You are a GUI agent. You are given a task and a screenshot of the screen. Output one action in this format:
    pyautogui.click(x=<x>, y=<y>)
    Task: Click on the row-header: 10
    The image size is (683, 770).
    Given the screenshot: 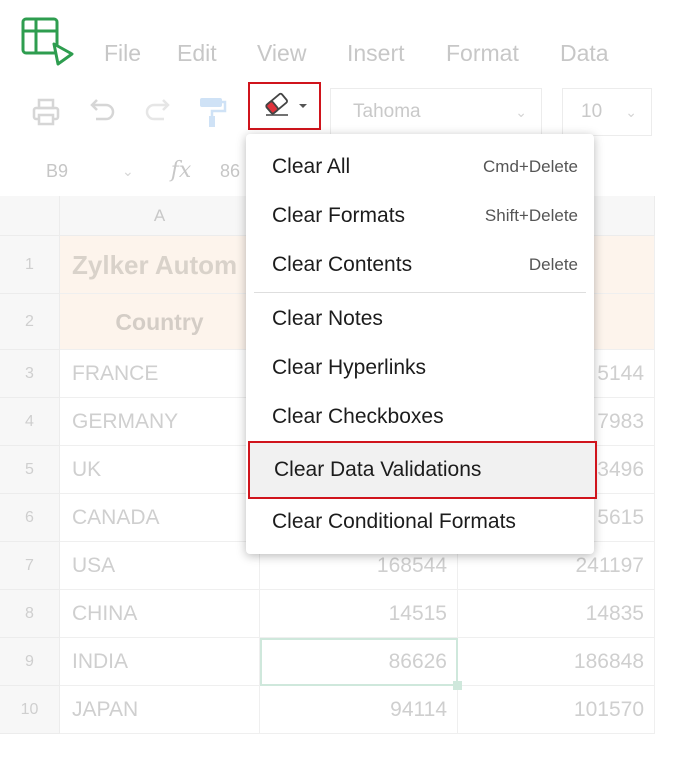 What is the action you would take?
    pyautogui.click(x=30, y=710)
    